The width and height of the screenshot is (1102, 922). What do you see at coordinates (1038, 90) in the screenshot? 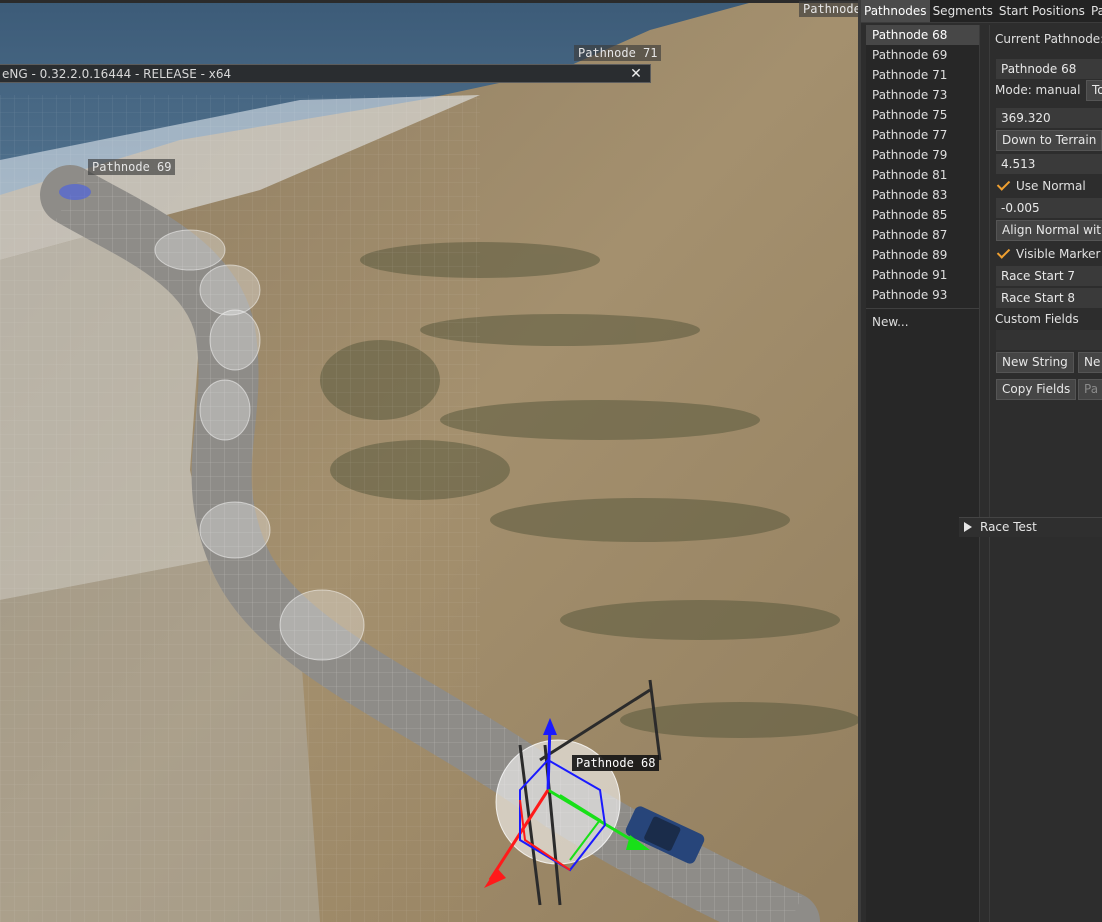
I see `mode-label: Mode: manual` at bounding box center [1038, 90].